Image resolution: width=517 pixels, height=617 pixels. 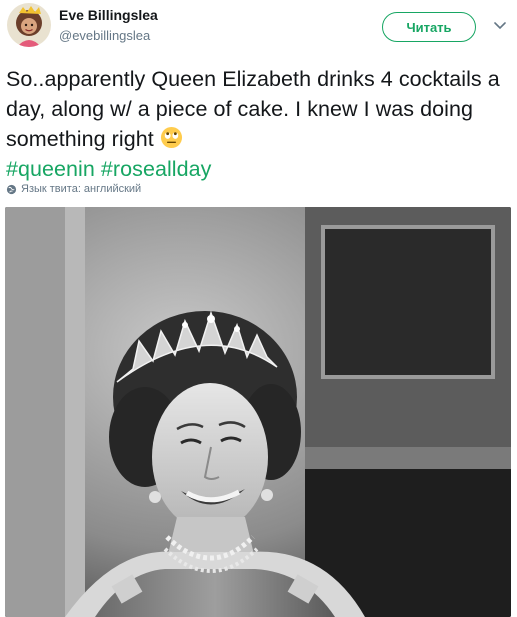 I want to click on chevron-down-icon, so click(x=500, y=26).